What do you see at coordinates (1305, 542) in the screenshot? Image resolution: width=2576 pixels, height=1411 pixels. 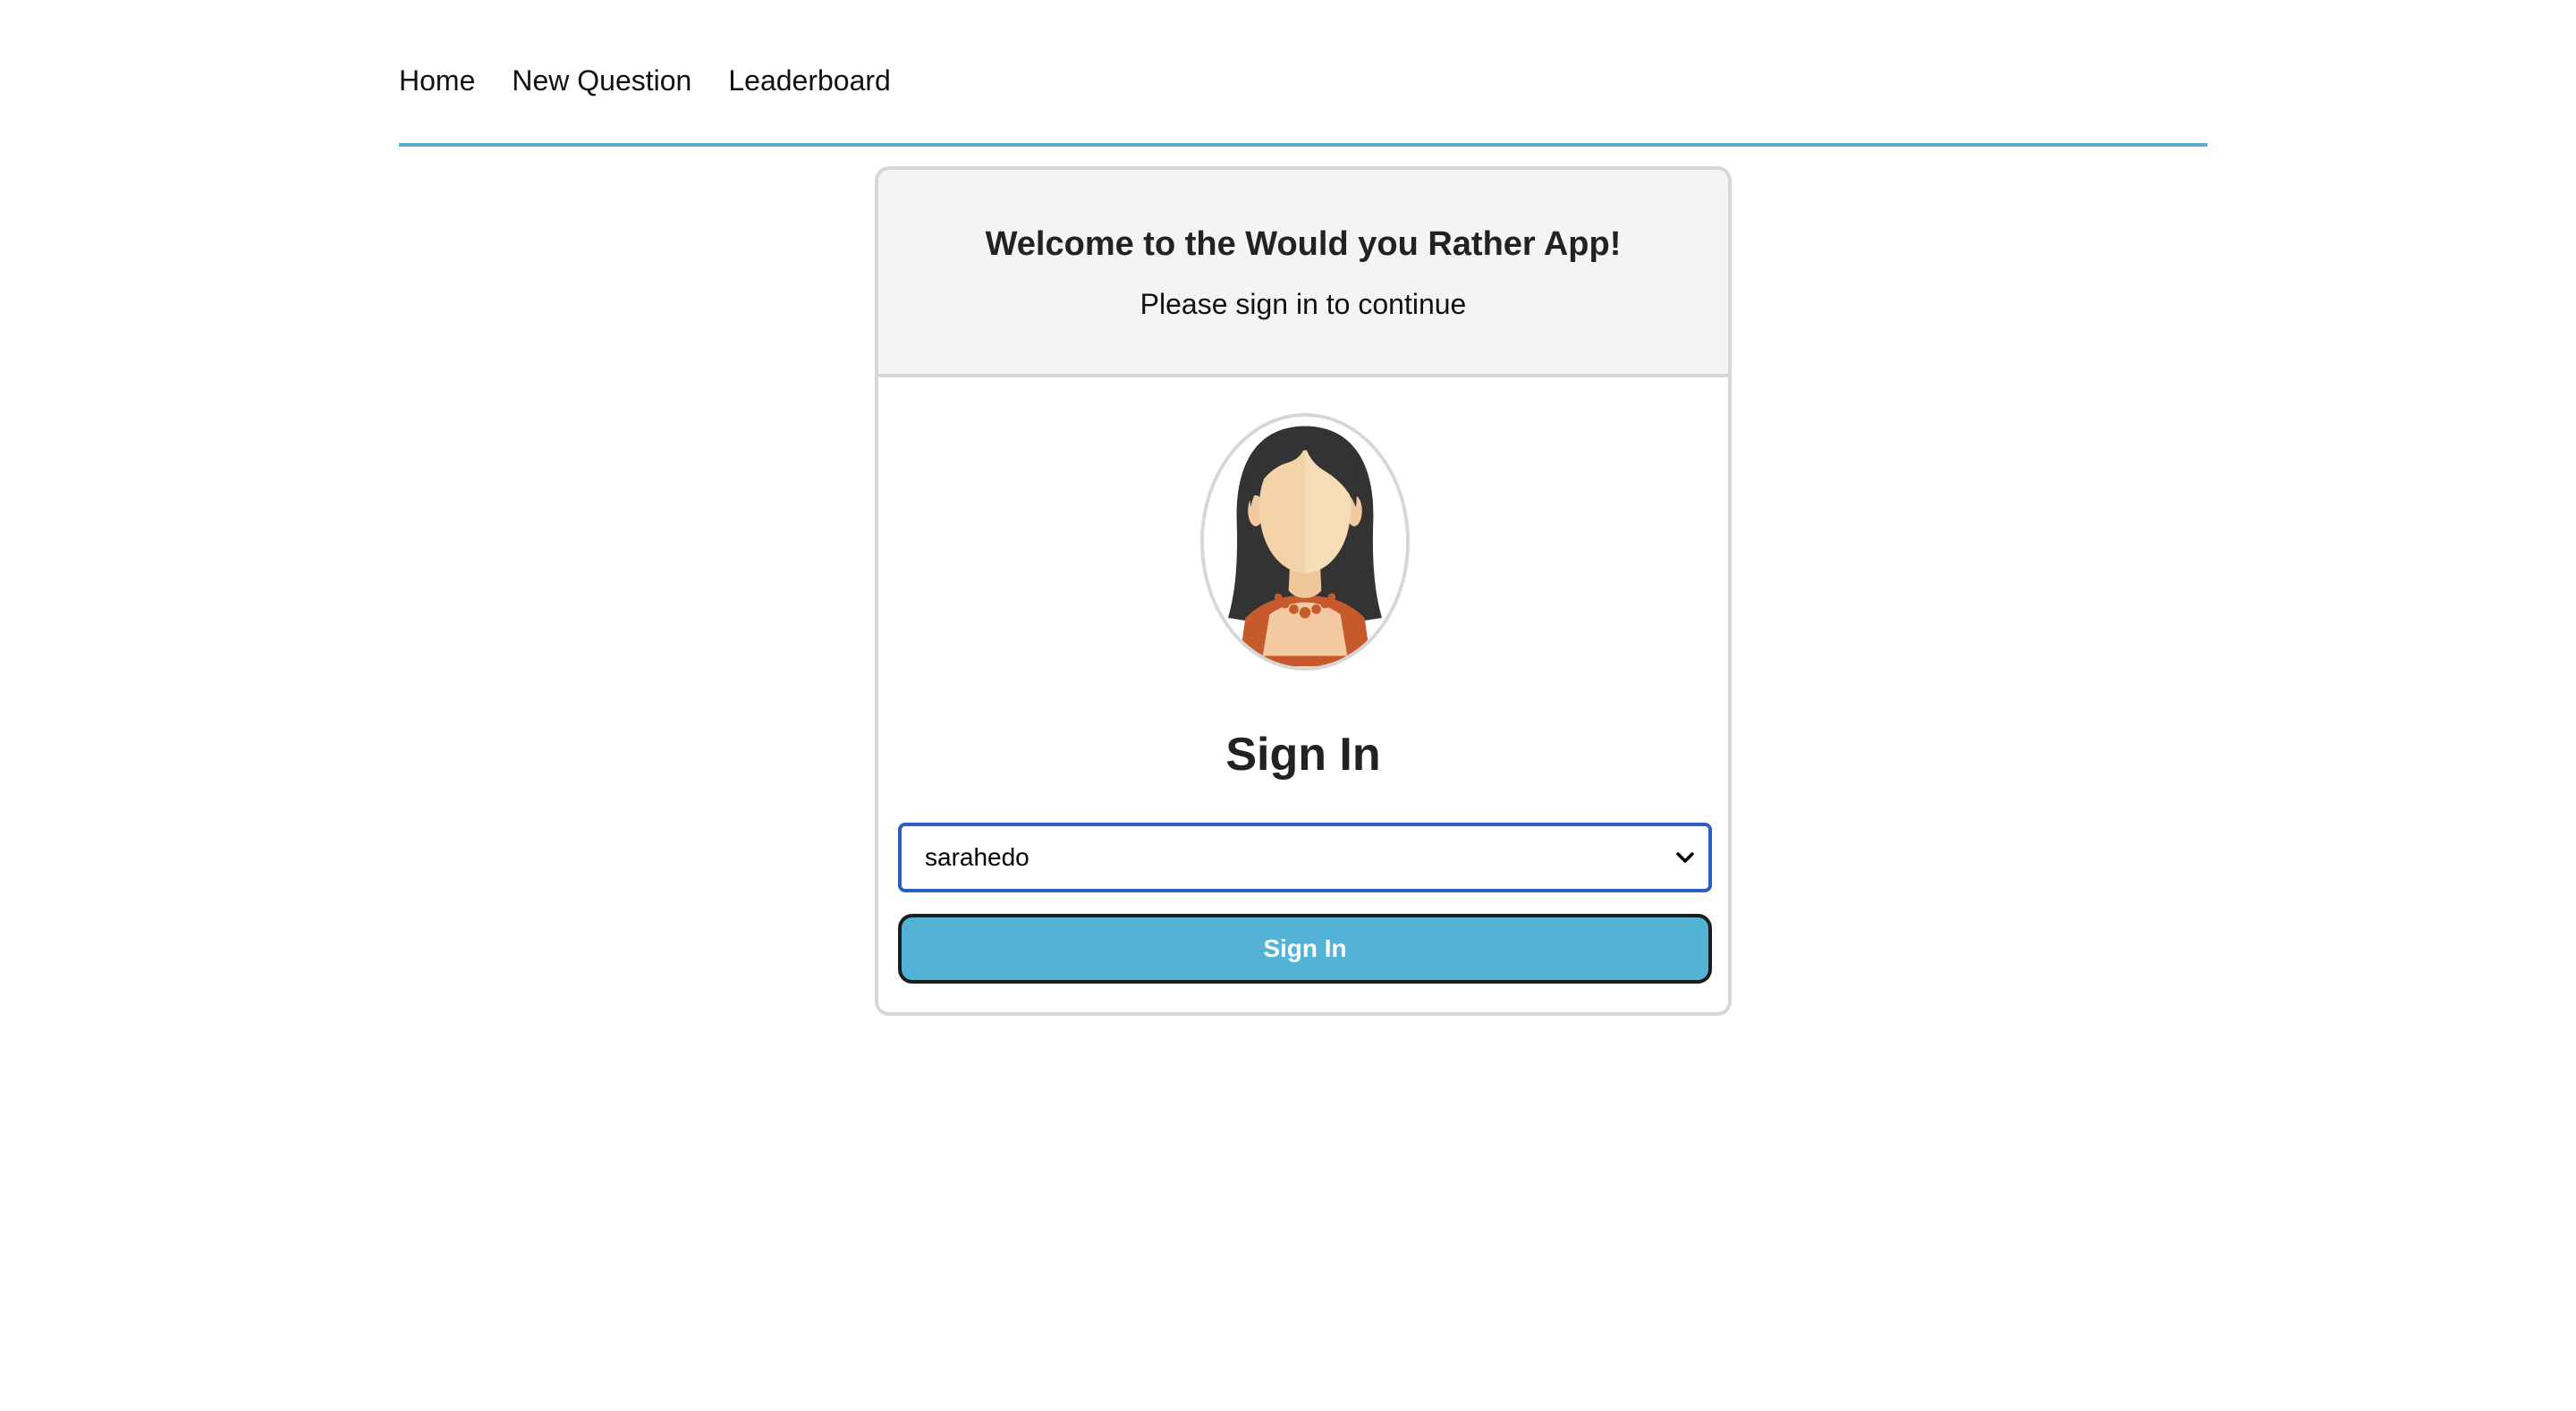 I see `female-avatar-icon` at bounding box center [1305, 542].